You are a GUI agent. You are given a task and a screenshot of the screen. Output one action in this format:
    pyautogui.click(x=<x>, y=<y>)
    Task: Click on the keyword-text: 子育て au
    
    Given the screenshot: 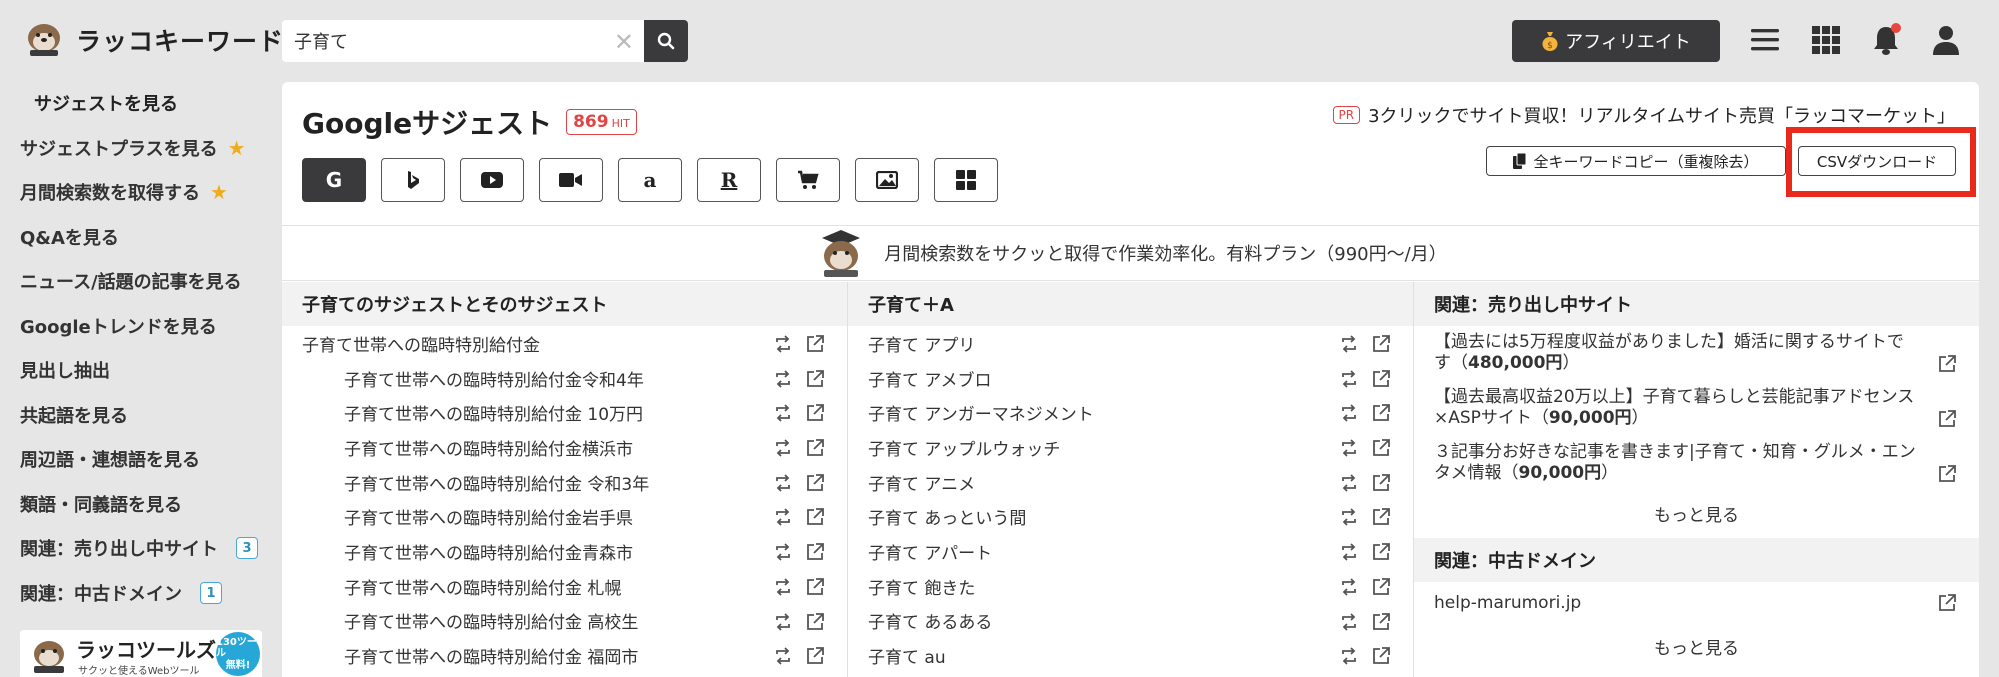 What is the action you would take?
    pyautogui.click(x=907, y=655)
    